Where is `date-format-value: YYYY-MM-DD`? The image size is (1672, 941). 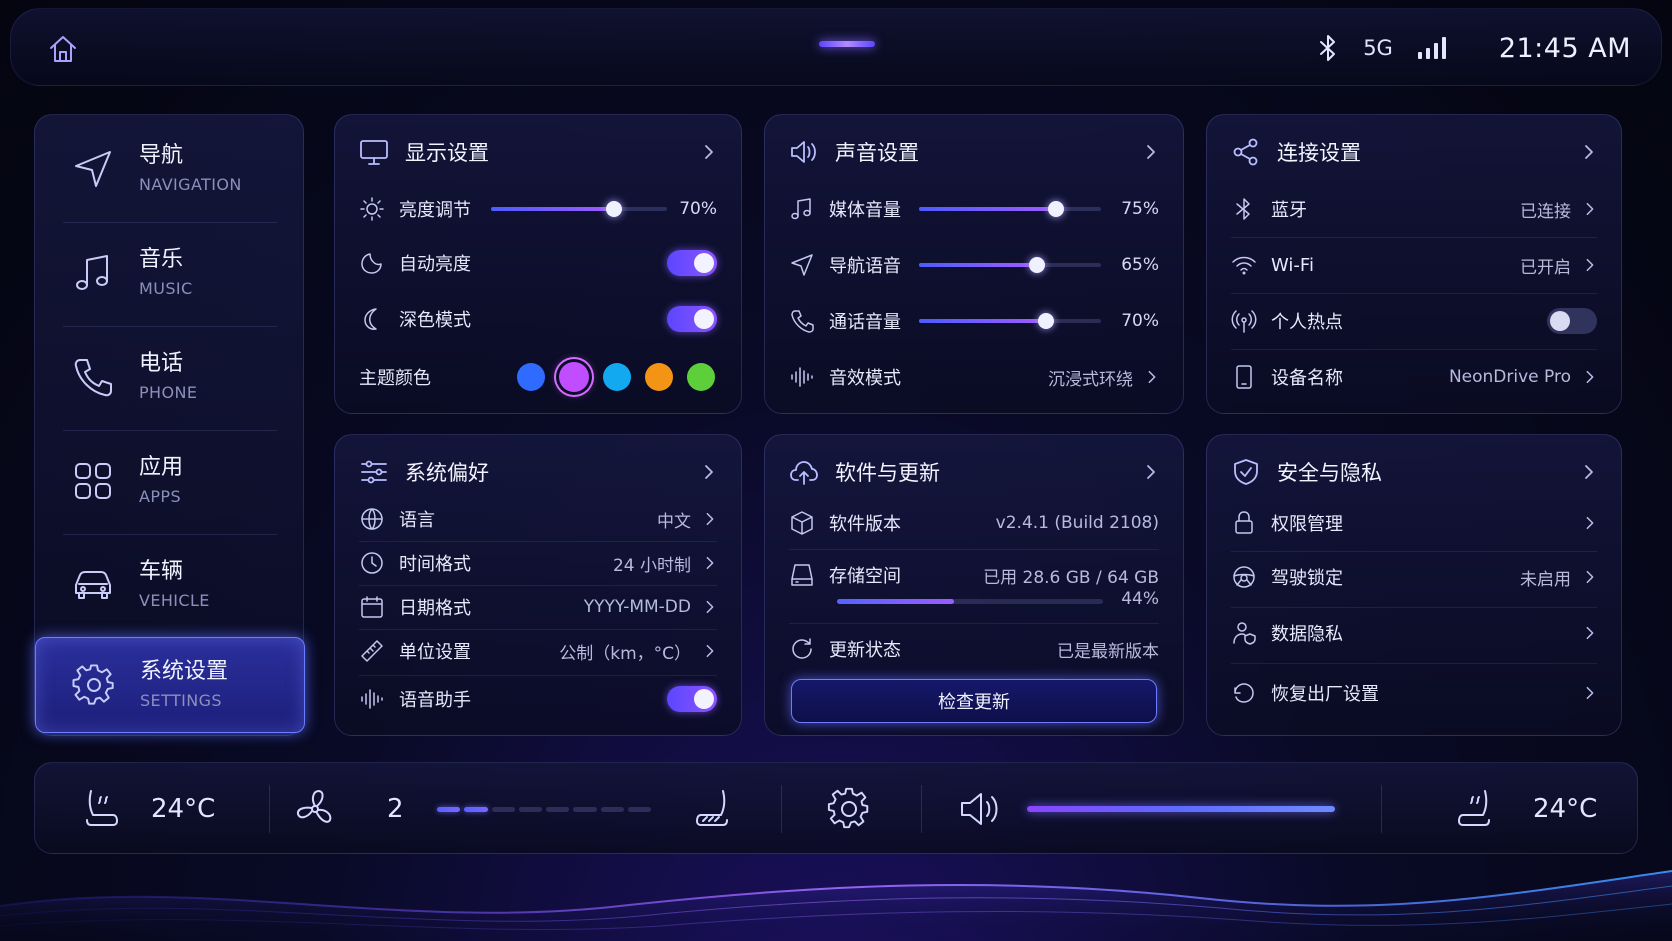
date-format-value: YYYY-MM-DD is located at coordinates (637, 607).